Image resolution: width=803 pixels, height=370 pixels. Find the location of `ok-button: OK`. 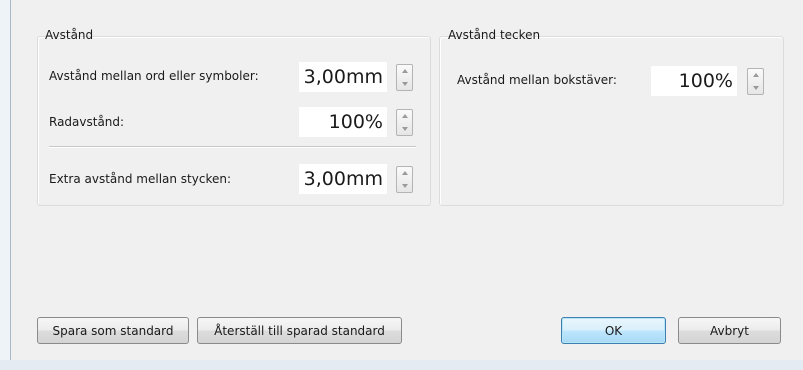

ok-button: OK is located at coordinates (613, 330).